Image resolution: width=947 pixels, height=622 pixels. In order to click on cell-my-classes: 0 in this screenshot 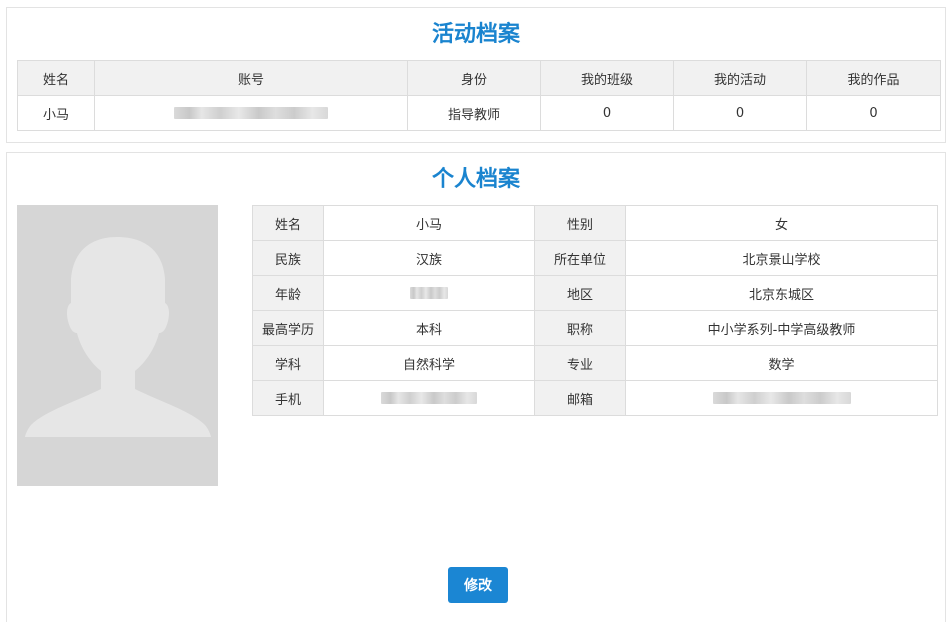, I will do `click(607, 113)`.